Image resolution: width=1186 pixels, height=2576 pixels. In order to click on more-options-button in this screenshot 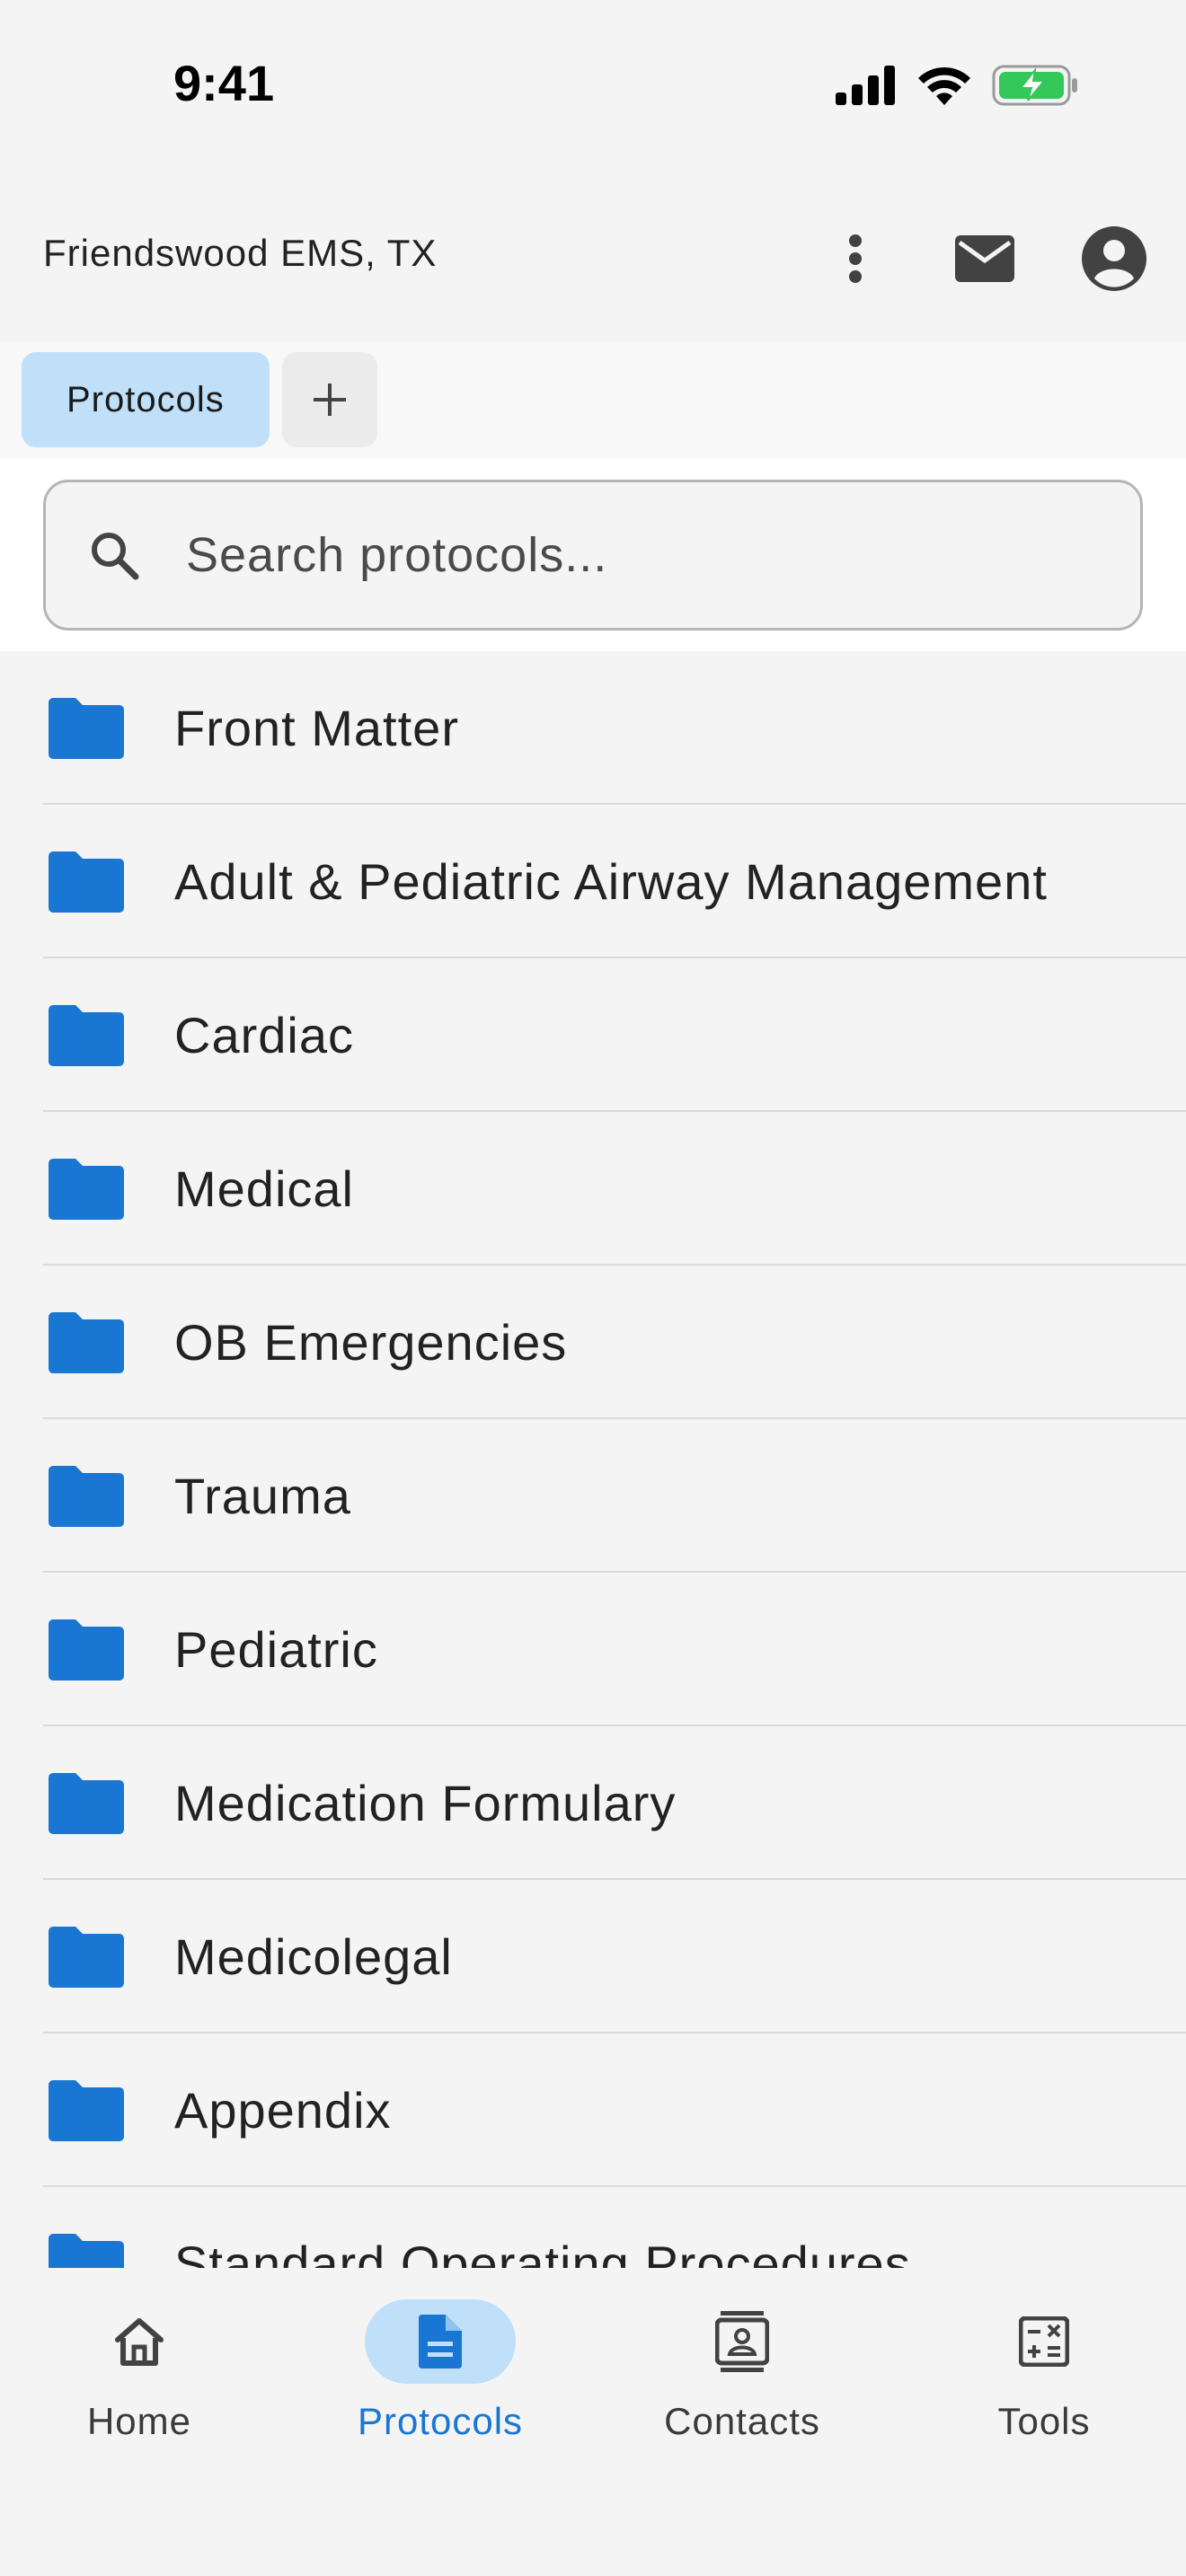, I will do `click(855, 259)`.